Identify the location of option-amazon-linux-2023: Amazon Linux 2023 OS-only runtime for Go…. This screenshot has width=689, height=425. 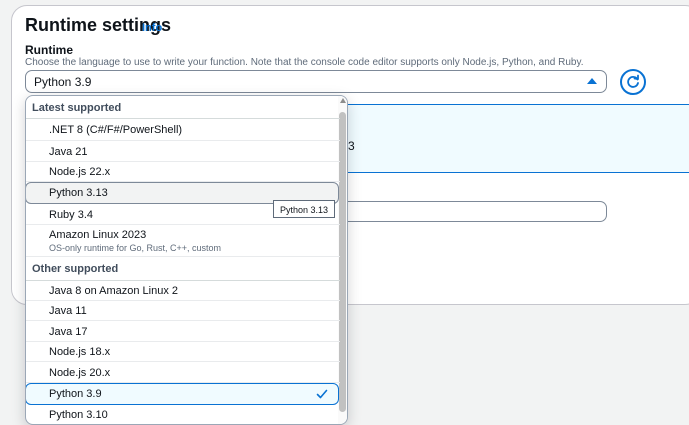
(183, 241).